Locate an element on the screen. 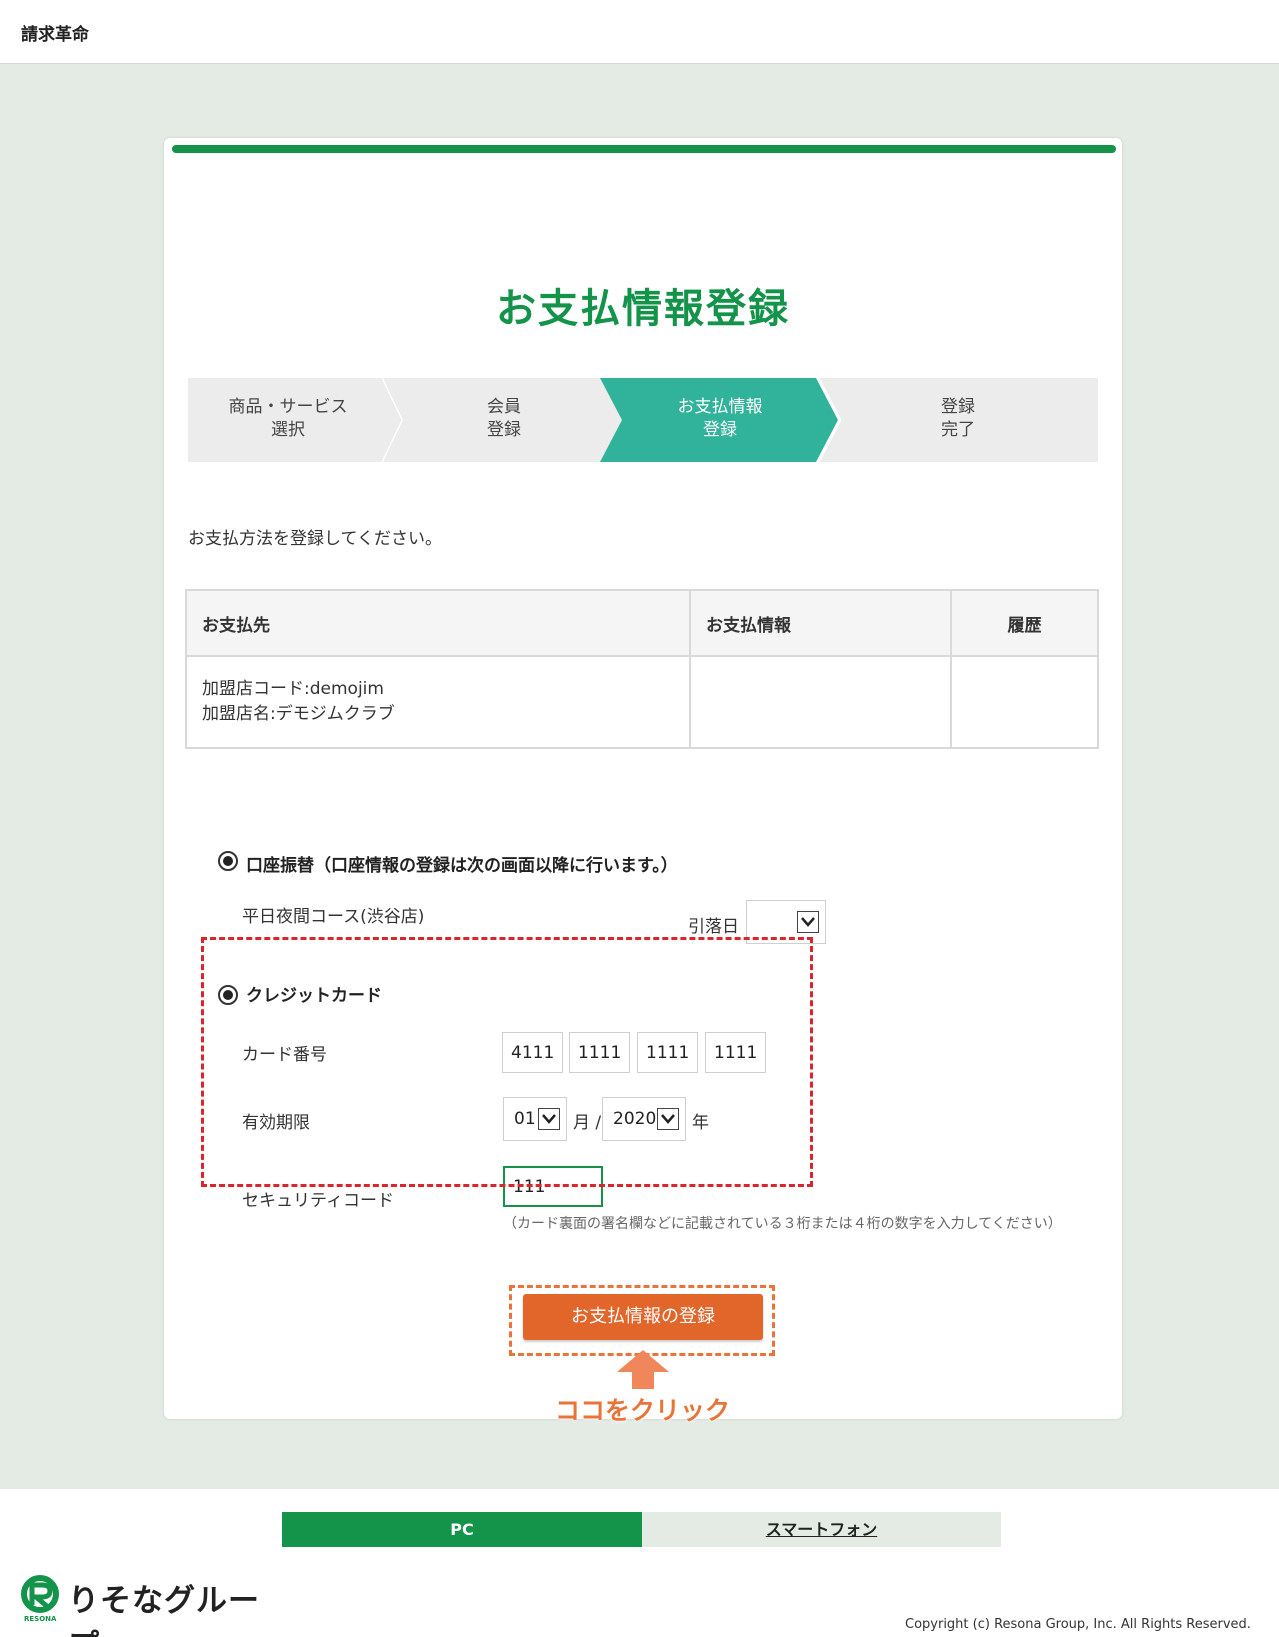 This screenshot has height=1637, width=1279. card-number-part-2: 1111 is located at coordinates (599, 1052).